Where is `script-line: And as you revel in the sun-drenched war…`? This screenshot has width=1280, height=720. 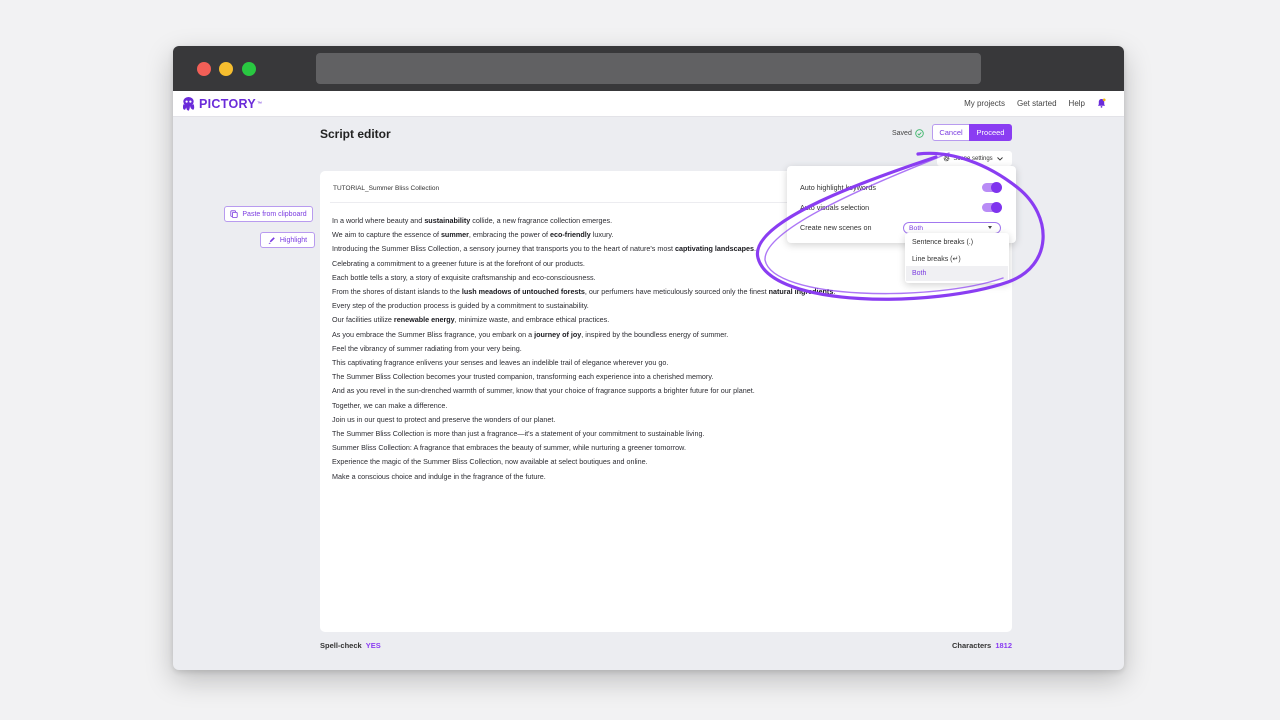 script-line: And as you revel in the sun-drenched war… is located at coordinates (662, 391).